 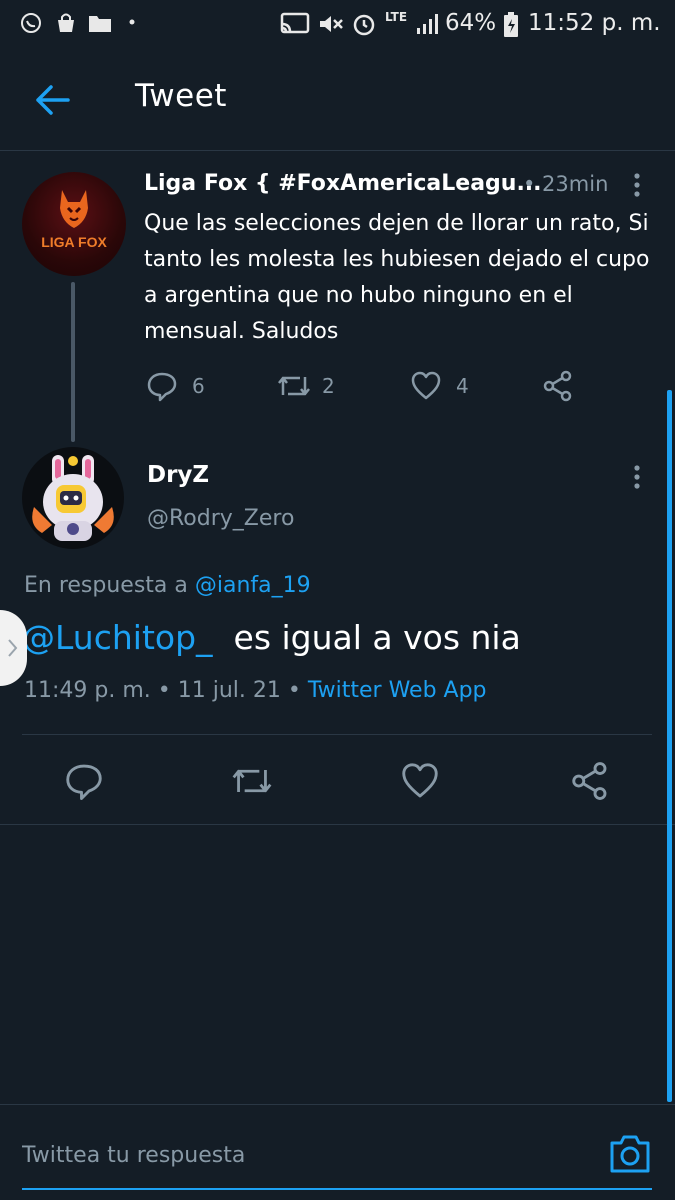 I want to click on replying-to-mention: @ianfa_19, so click(x=253, y=585).